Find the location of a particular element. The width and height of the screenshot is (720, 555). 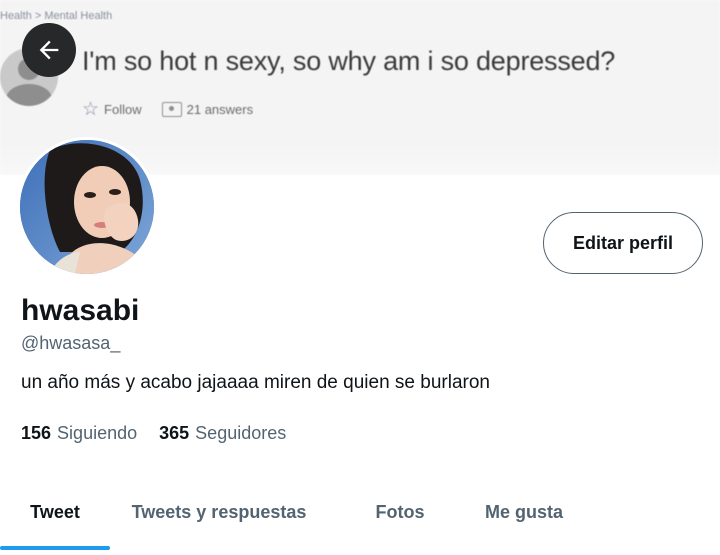

followers-link: 365 Seguidores is located at coordinates (222, 433).